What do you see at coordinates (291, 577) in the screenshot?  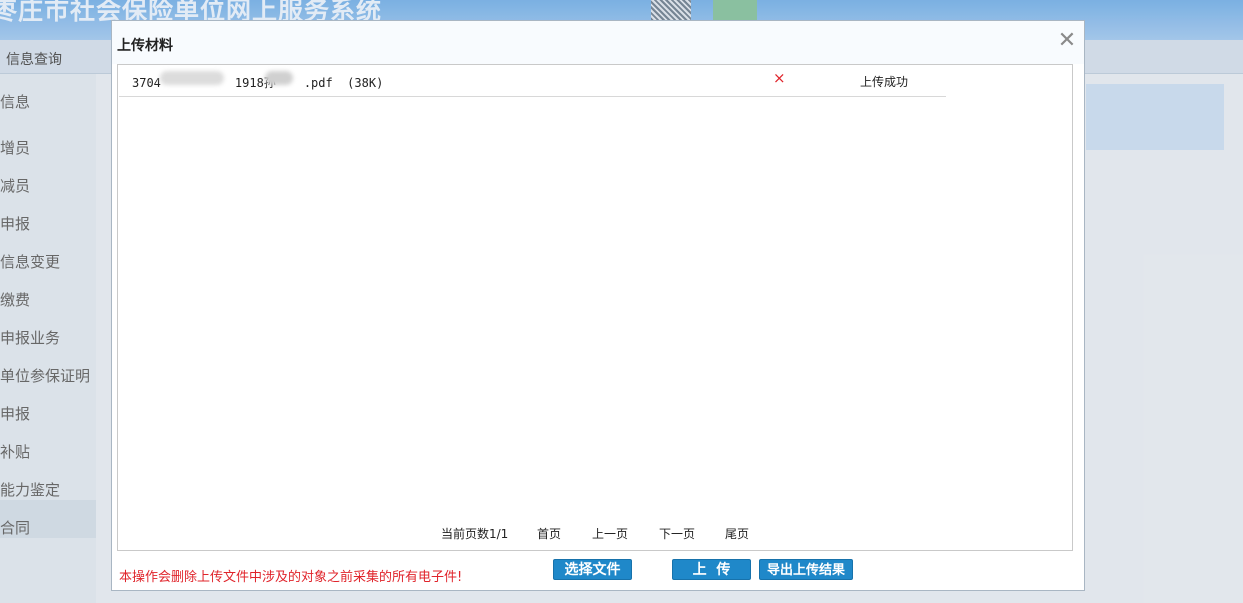 I see `warning-message: 本操作会删除上传文件中涉及的对象之前采集的所有电子件!` at bounding box center [291, 577].